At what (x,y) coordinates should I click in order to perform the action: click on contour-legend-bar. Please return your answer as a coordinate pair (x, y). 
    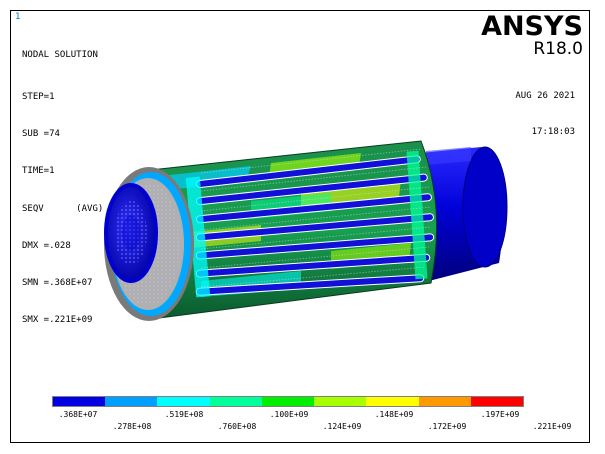
    Looking at the image, I should click on (288, 401).